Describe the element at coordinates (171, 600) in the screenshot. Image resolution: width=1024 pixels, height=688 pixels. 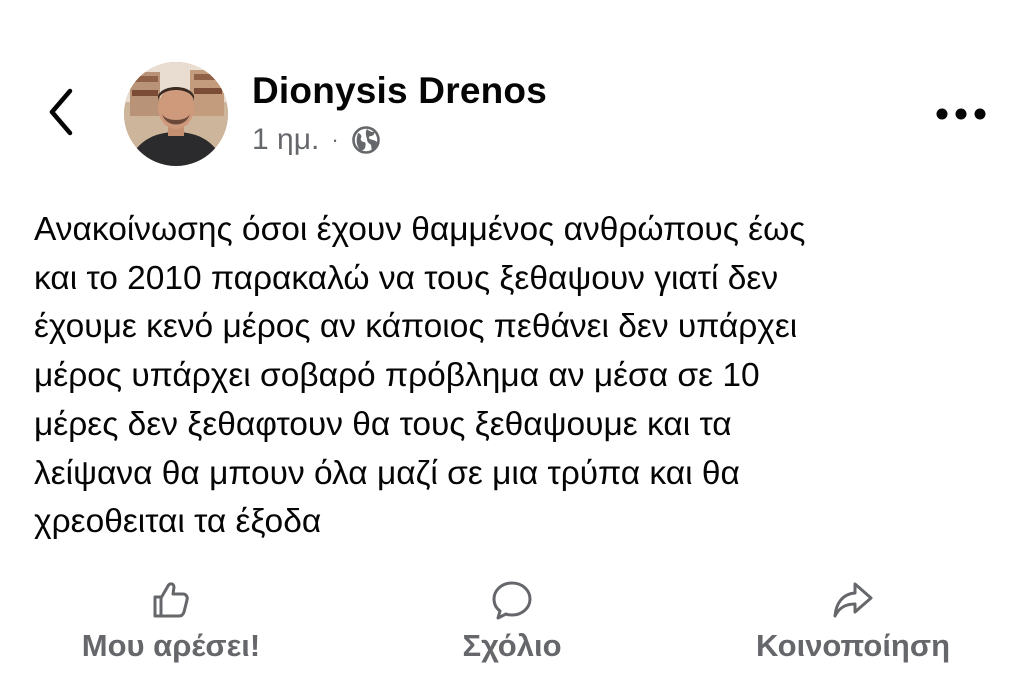
I see `thumbs-up-icon` at that location.